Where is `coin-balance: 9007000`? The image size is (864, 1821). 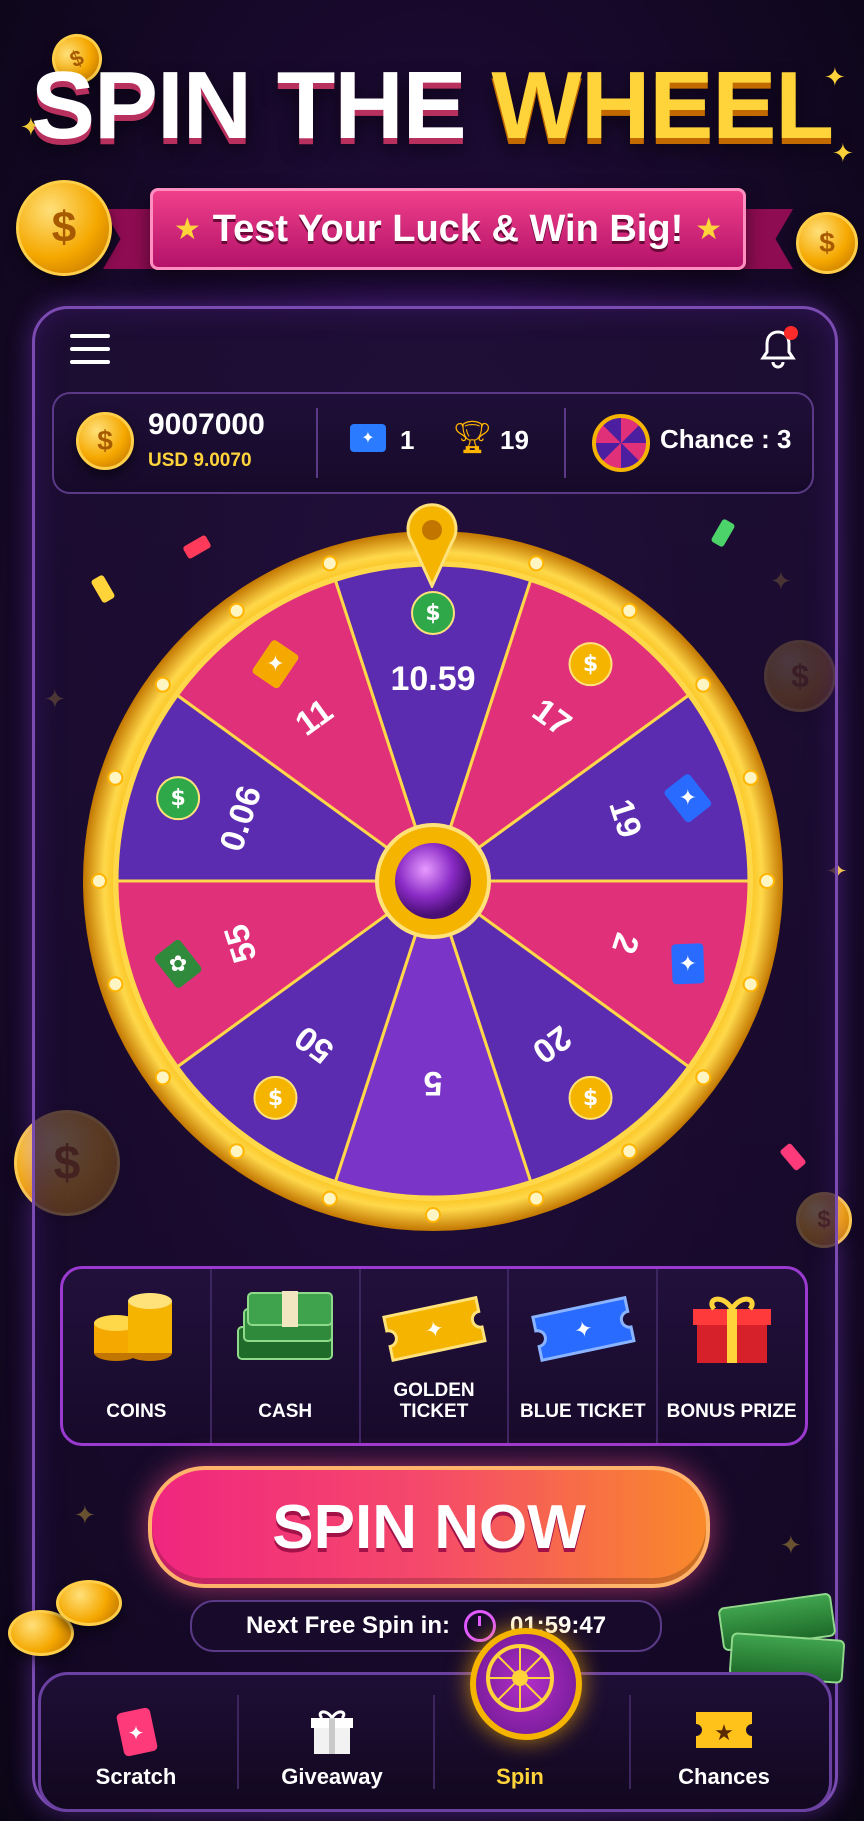 coin-balance: 9007000 is located at coordinates (206, 424).